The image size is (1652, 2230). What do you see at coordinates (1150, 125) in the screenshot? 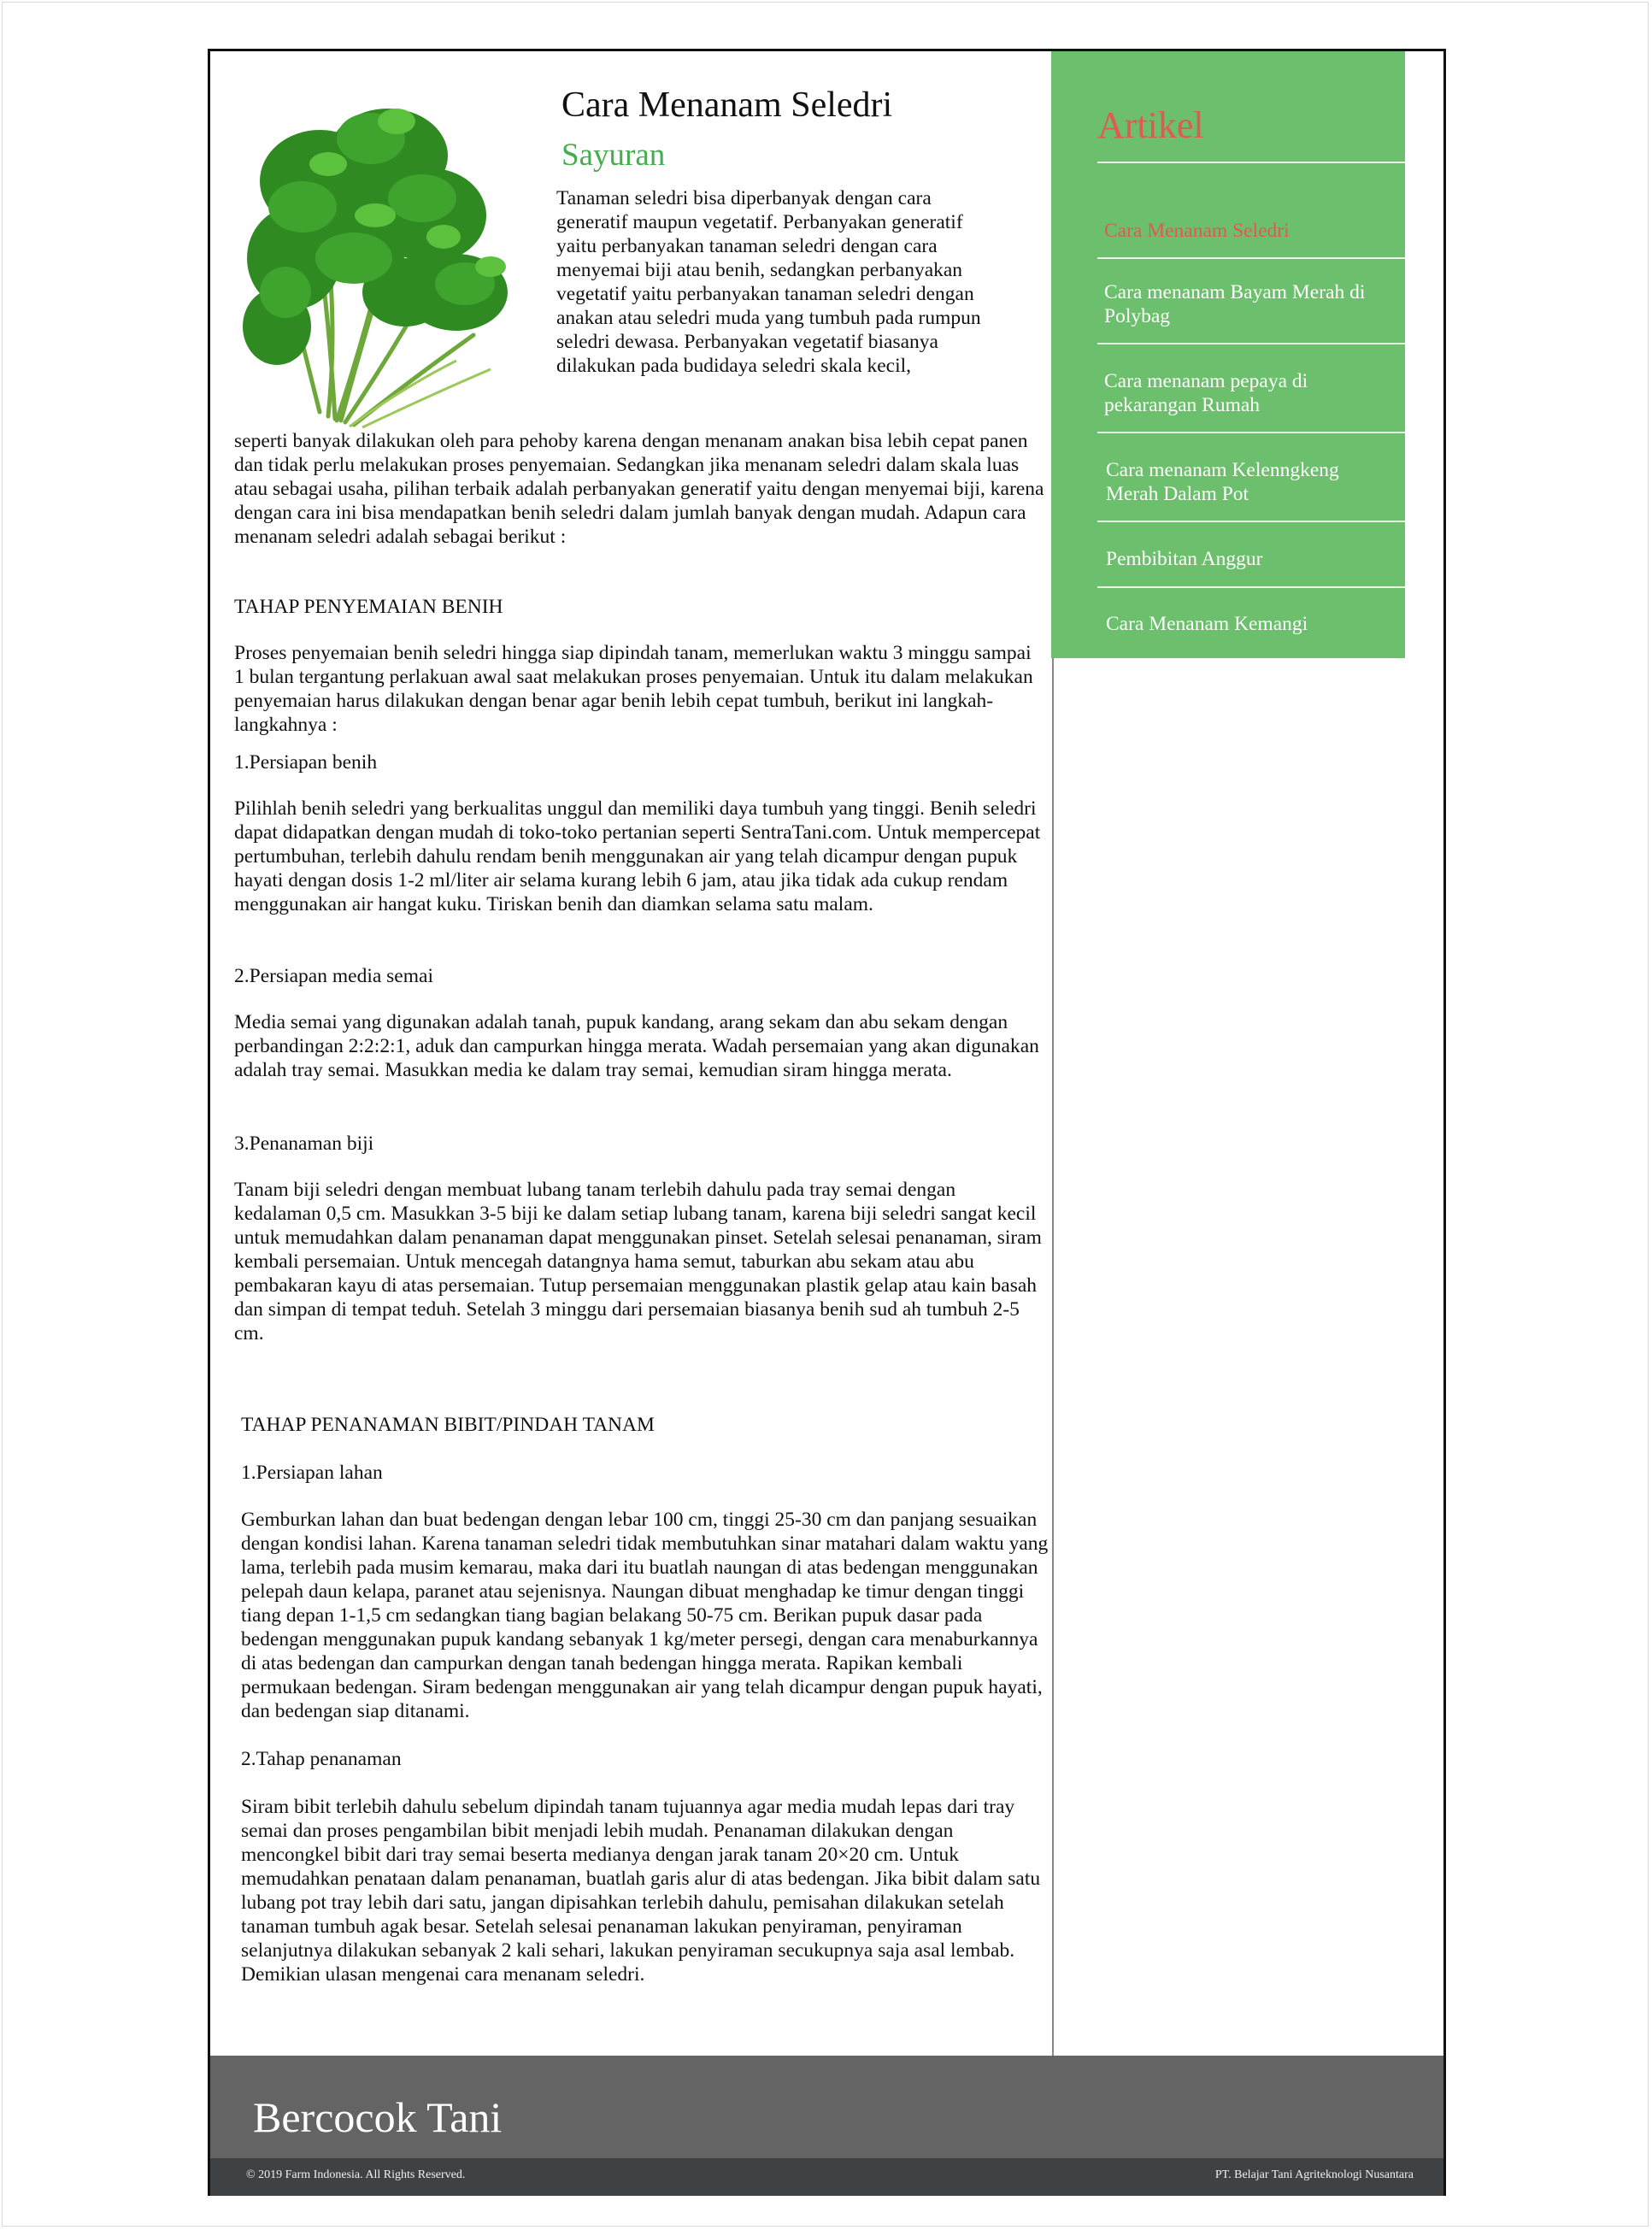
I see `sidebar-title: Artikel` at bounding box center [1150, 125].